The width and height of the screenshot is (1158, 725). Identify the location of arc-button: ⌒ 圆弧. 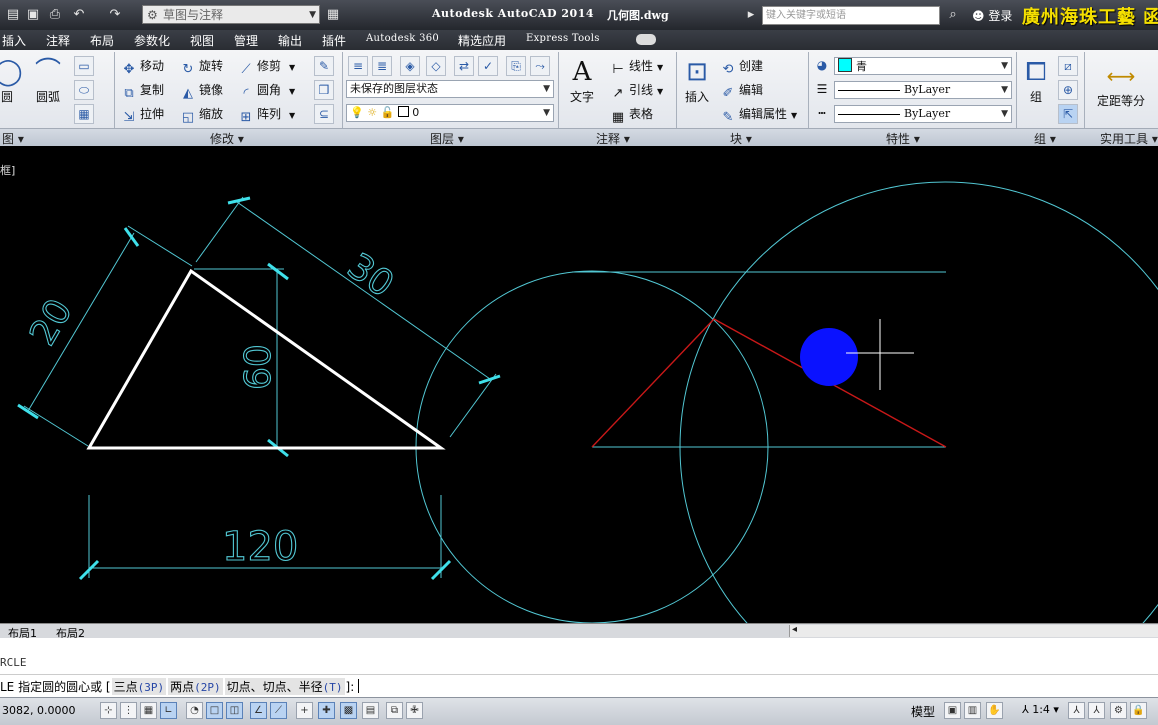
(48, 80).